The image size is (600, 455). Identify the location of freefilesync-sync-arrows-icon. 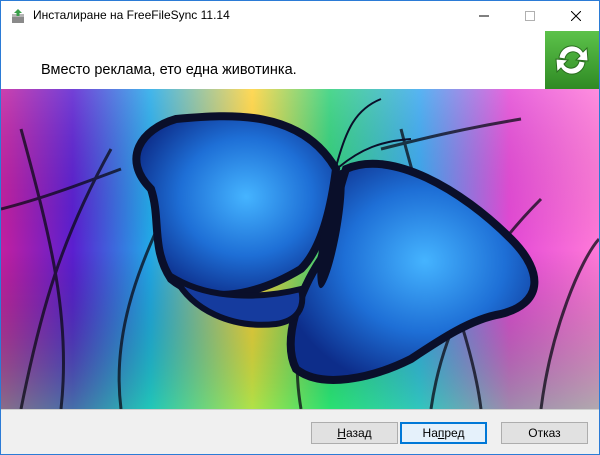
(572, 60).